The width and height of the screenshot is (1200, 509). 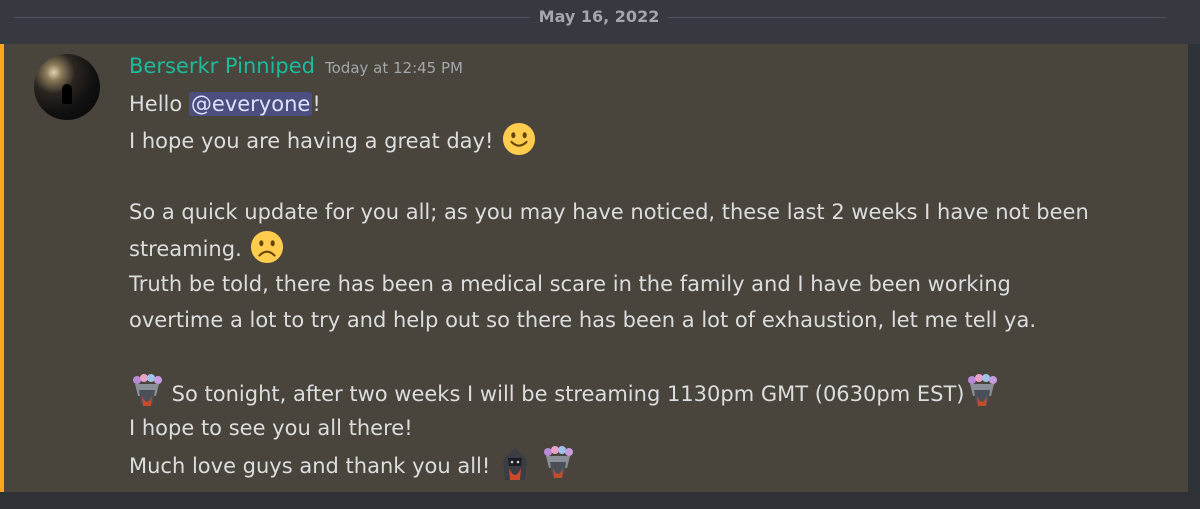 I want to click on message-line: streaming., so click(x=649, y=248).